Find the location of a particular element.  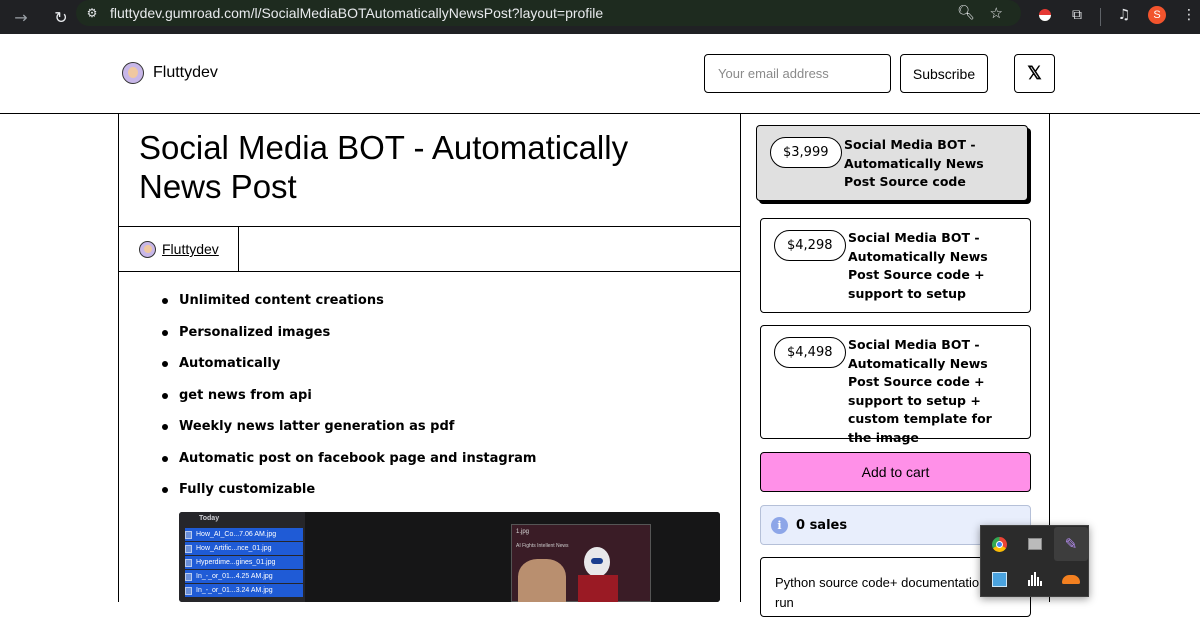

cloudflare-tray-icon is located at coordinates (1071, 579).